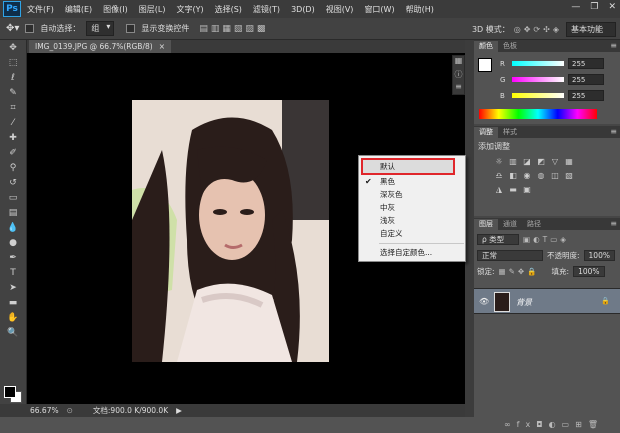  What do you see at coordinates (569, 424) in the screenshot?
I see `new-group-icon: ▭` at bounding box center [569, 424].